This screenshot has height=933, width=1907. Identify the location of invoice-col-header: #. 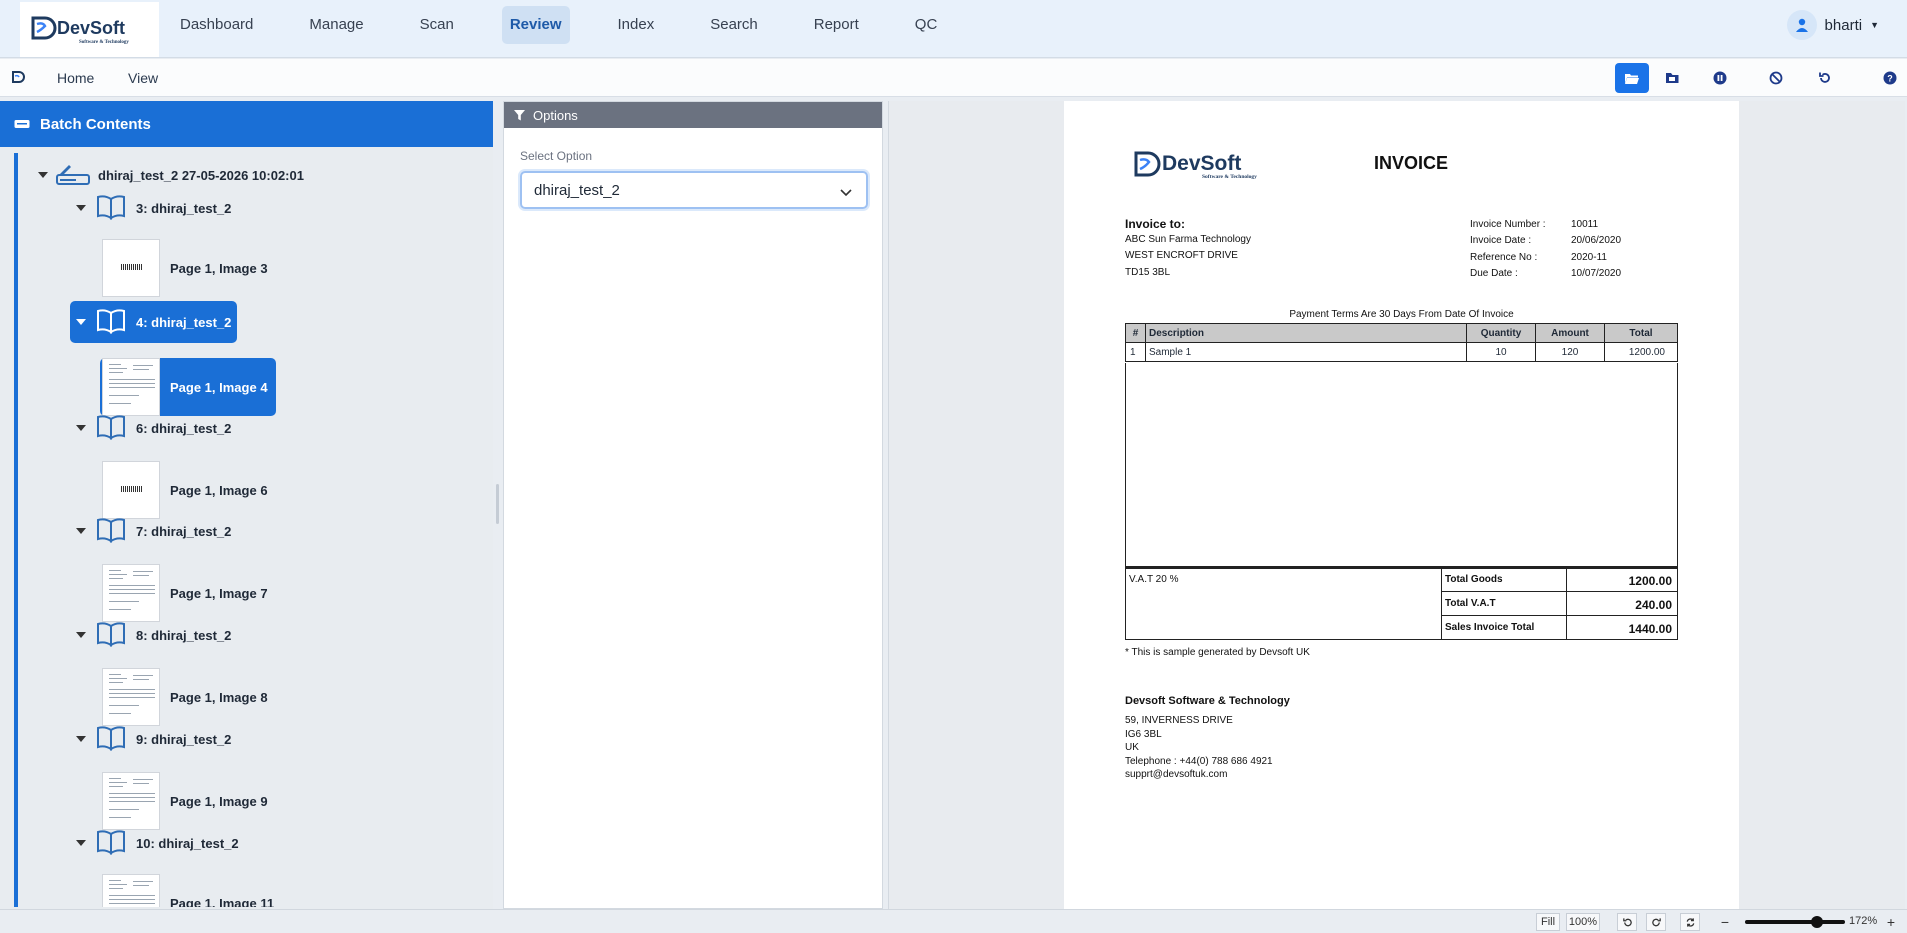
(1135, 333).